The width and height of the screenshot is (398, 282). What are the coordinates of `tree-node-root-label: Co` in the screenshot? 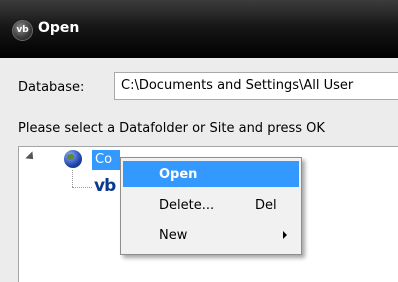 It's located at (106, 160).